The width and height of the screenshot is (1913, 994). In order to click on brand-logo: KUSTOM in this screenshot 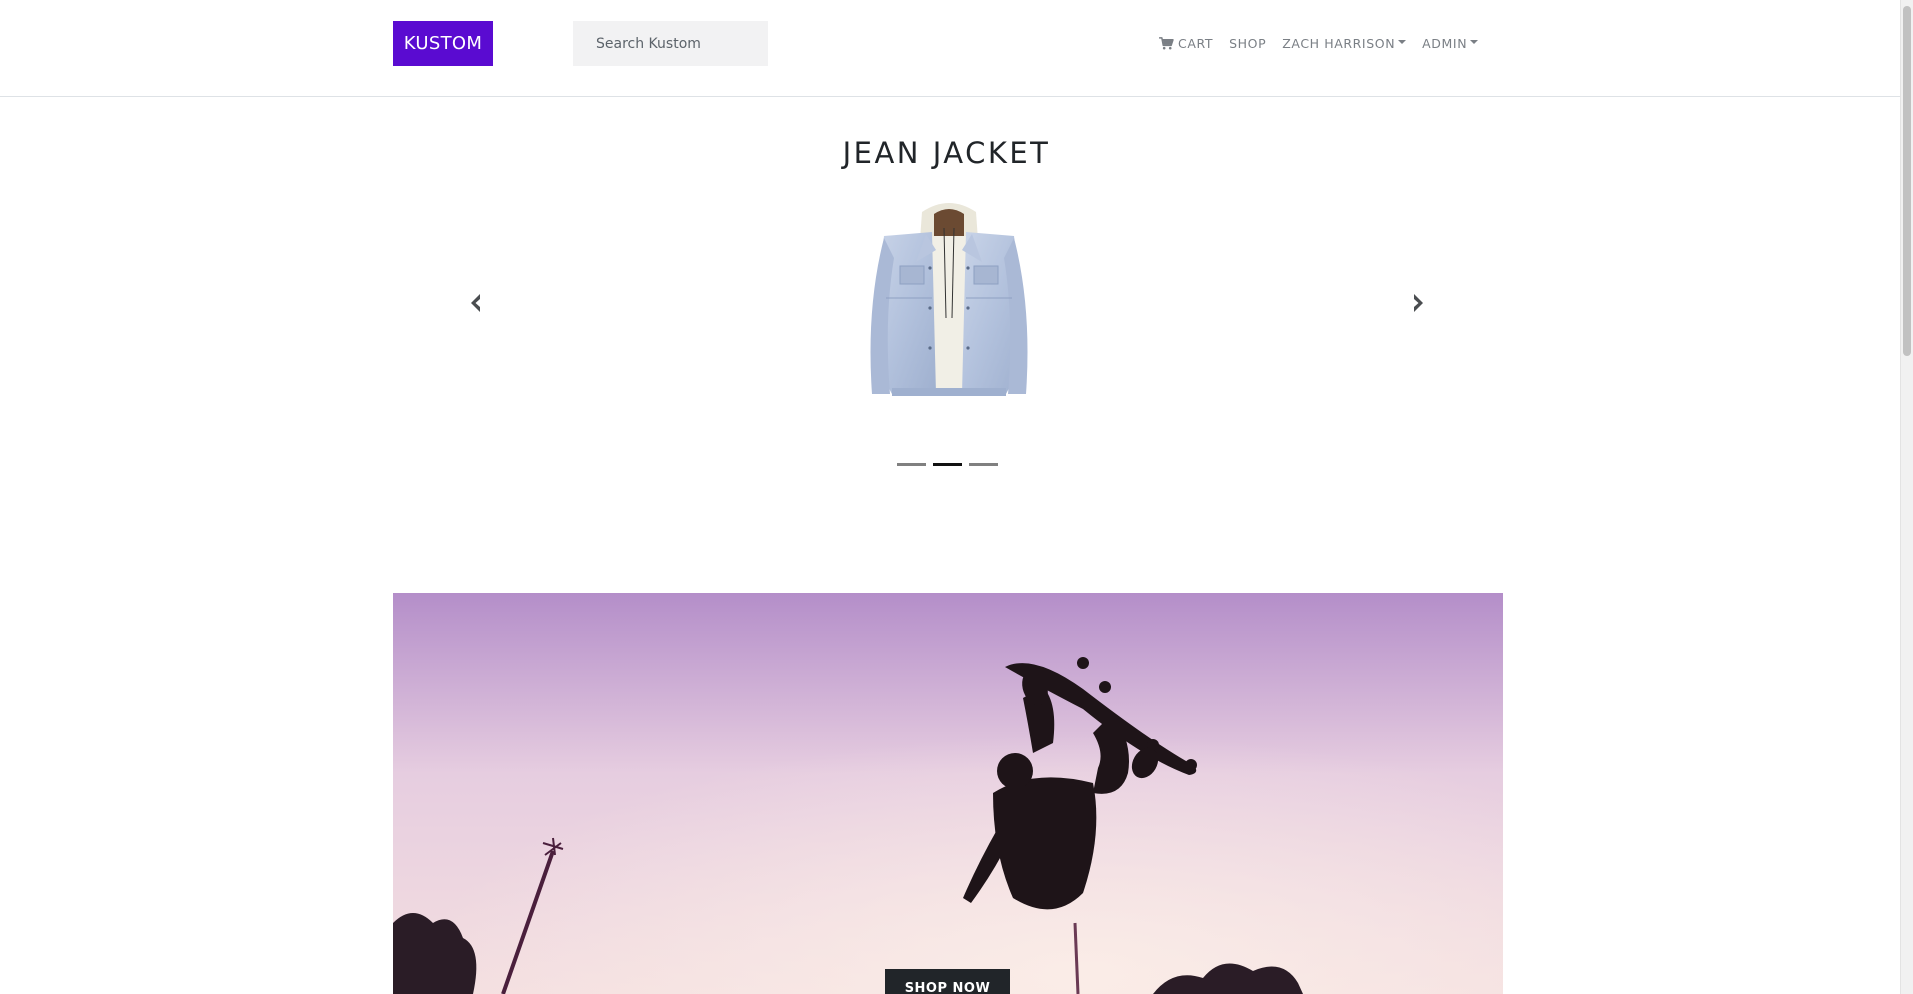, I will do `click(443, 43)`.